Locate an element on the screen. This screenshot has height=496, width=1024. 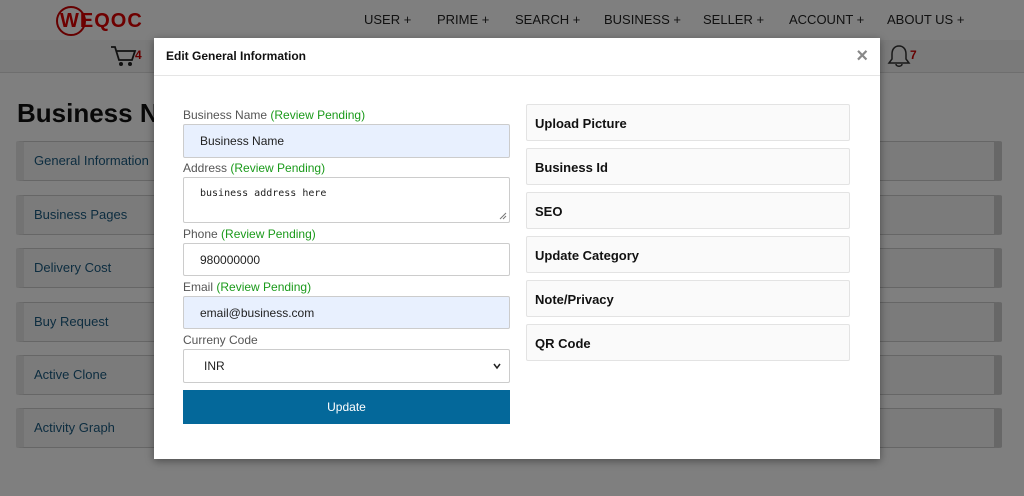
panel-seo: SEO is located at coordinates (688, 210).